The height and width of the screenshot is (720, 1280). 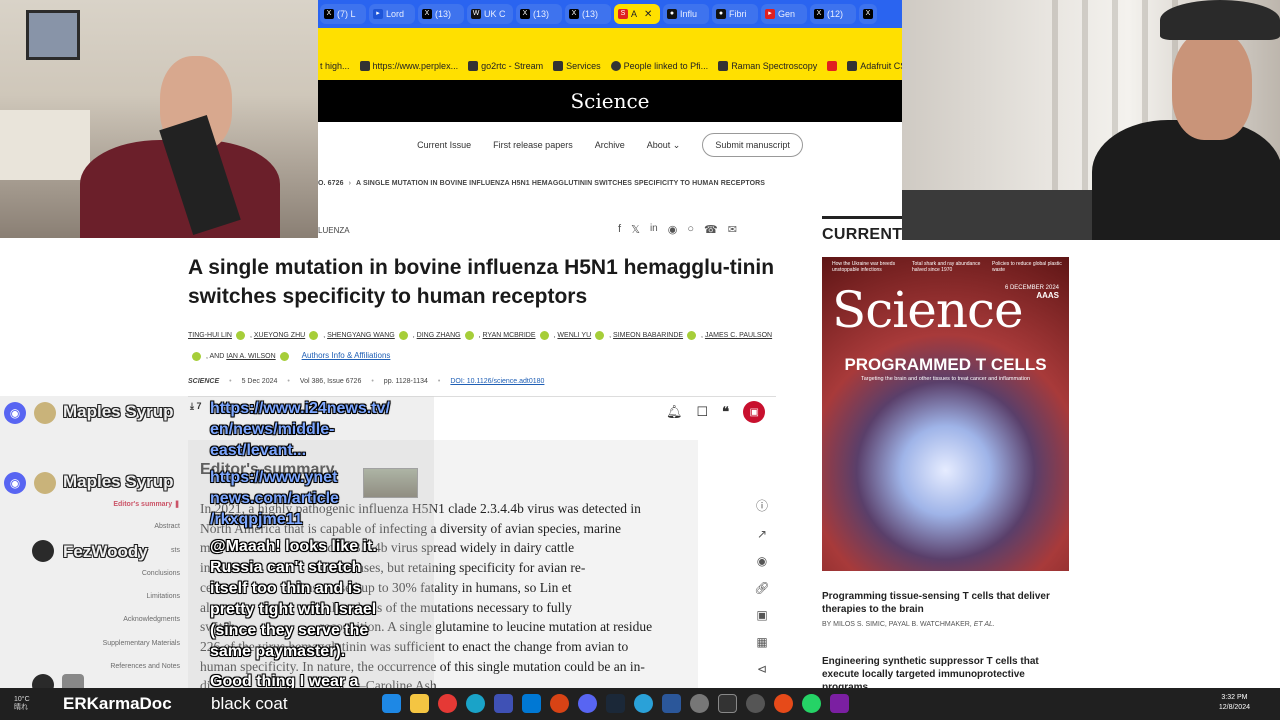 What do you see at coordinates (839, 703) in the screenshot?
I see `onenote-icon` at bounding box center [839, 703].